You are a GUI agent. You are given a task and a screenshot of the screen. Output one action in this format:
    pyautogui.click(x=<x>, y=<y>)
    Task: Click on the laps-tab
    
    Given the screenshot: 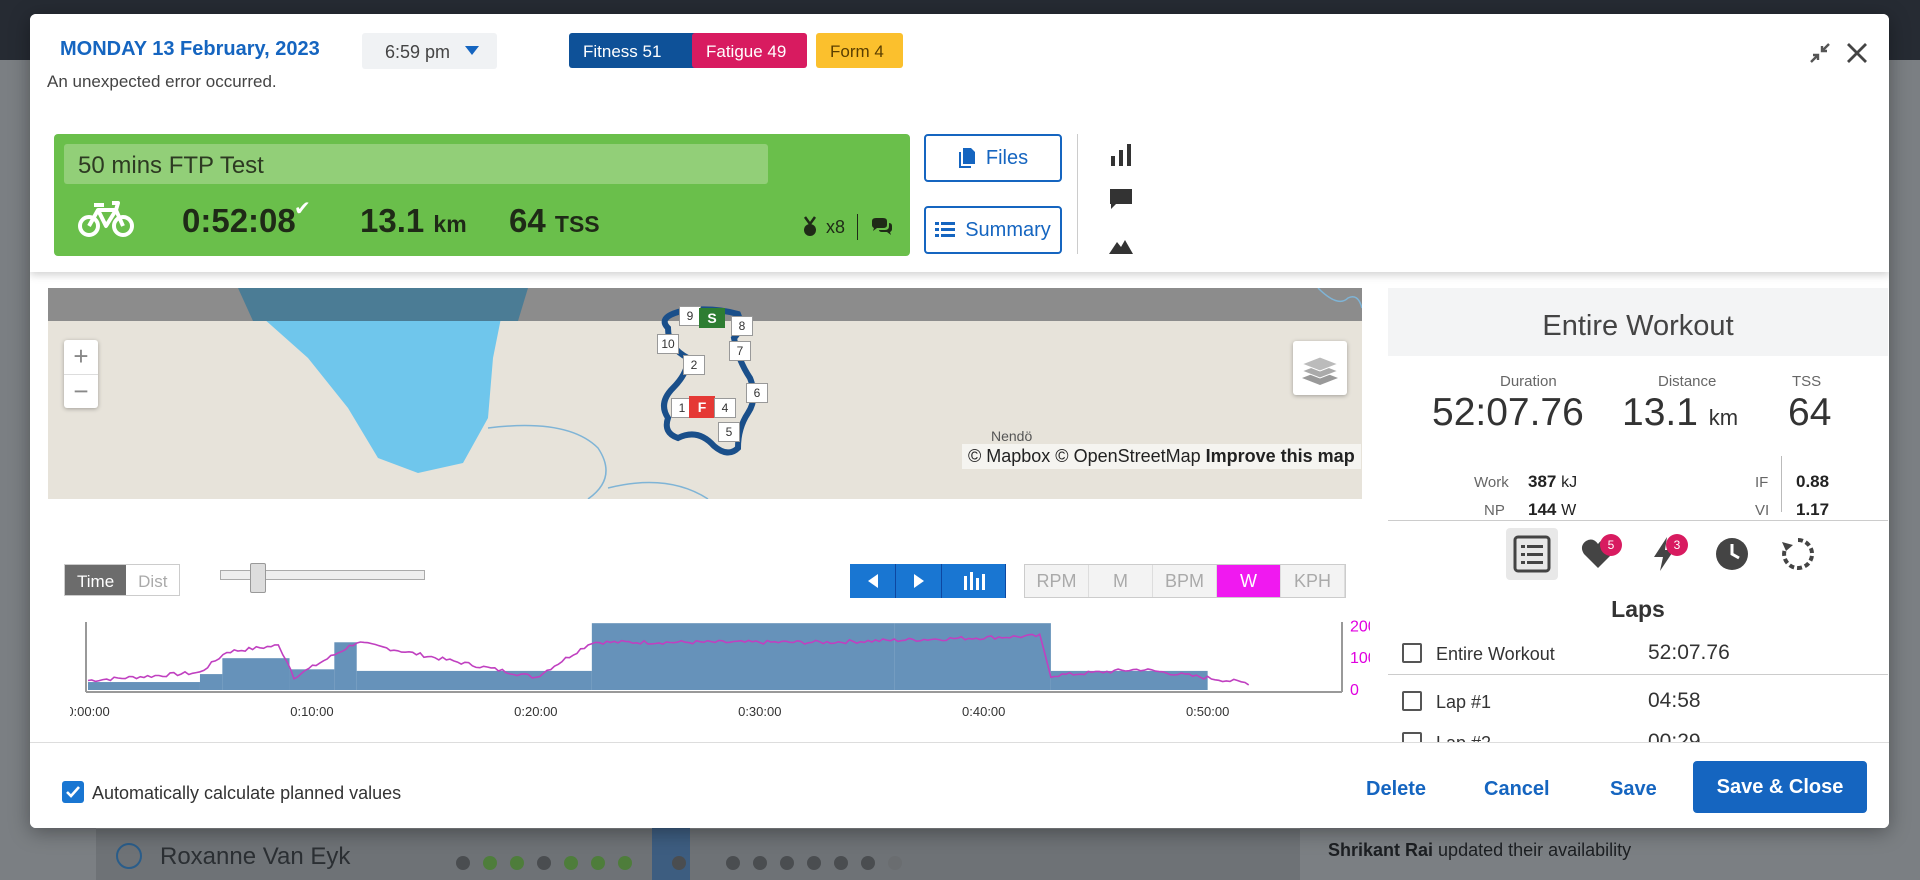 What is the action you would take?
    pyautogui.click(x=1532, y=554)
    